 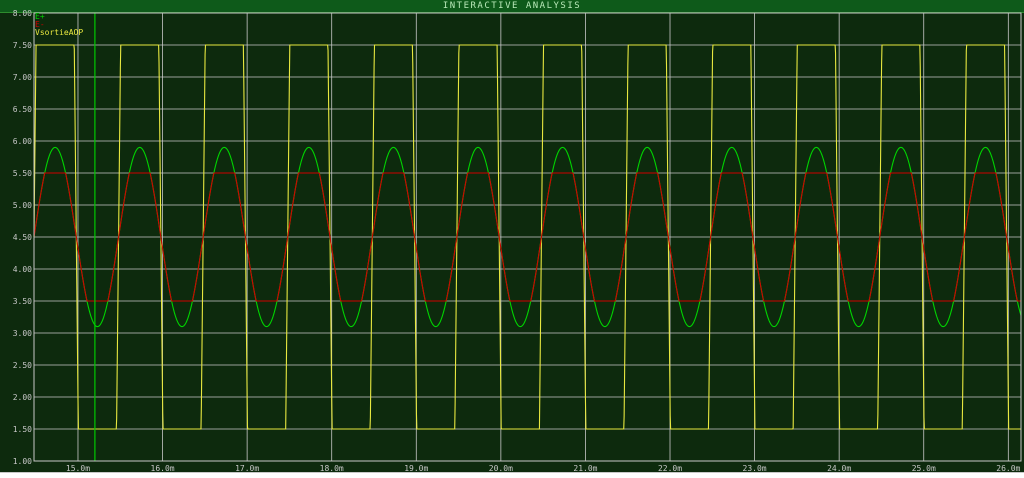 I want to click on y-tick-label: 4.50, so click(x=22, y=237).